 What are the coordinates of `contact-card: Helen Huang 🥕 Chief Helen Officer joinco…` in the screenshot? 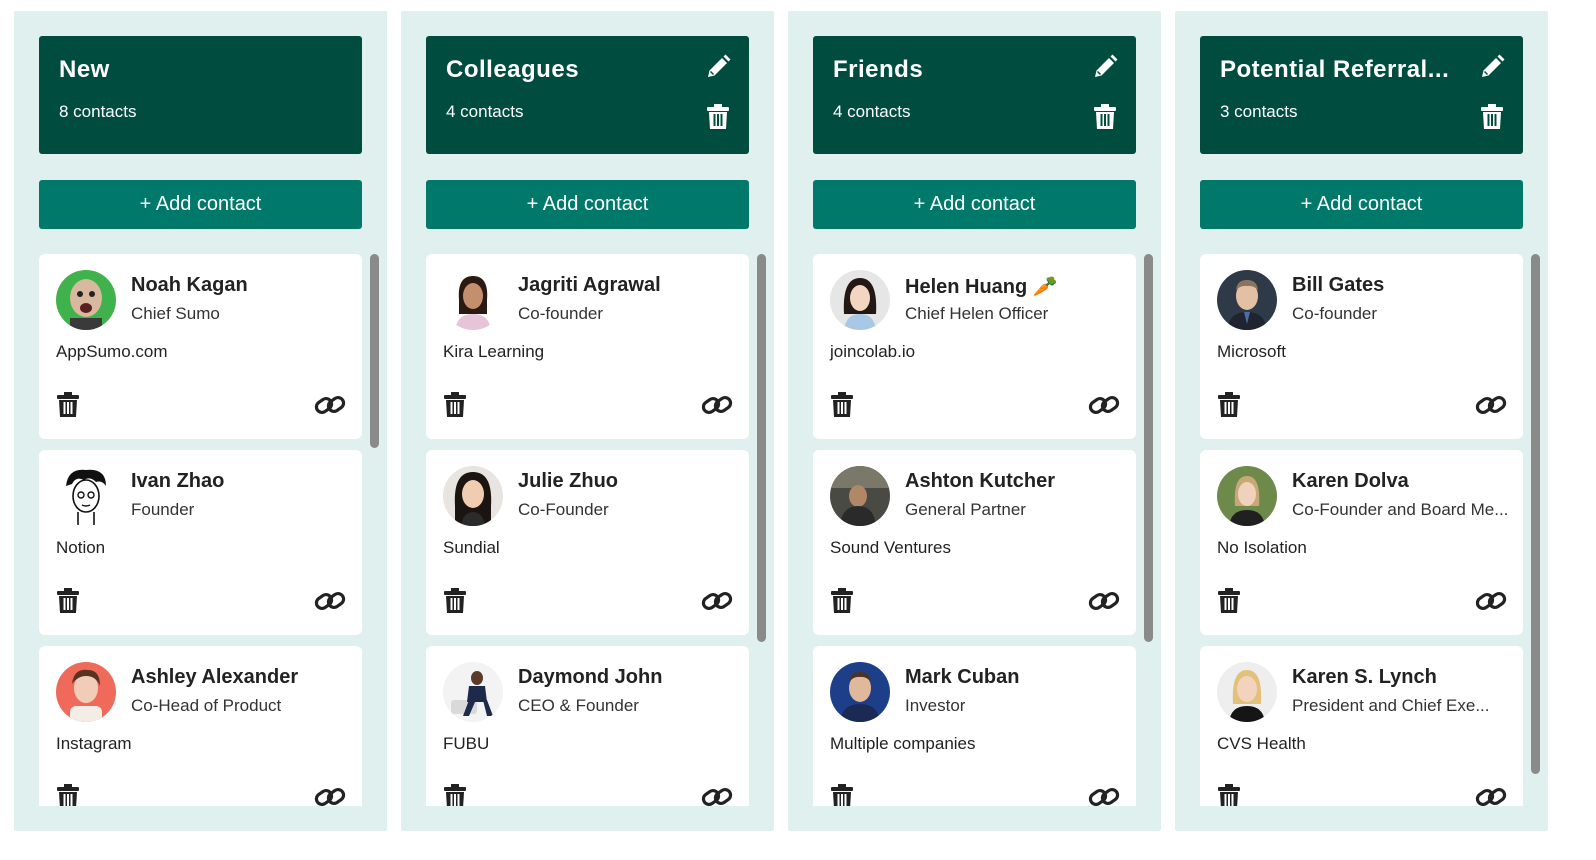 It's located at (974, 346).